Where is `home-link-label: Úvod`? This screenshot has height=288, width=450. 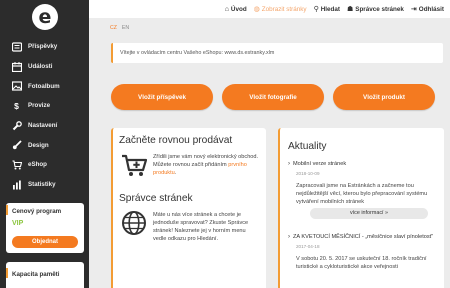
home-link-label: Úvod is located at coordinates (238, 9).